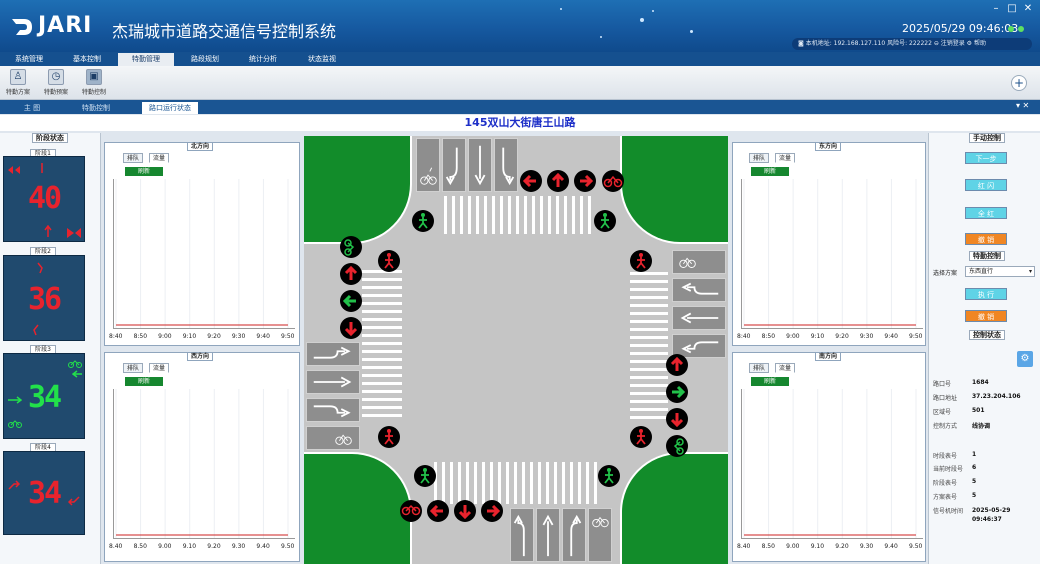 Image resolution: width=1040 pixels, height=564 pixels. Describe the element at coordinates (29, 59) in the screenshot. I see `menu-system: 系统管理` at that location.